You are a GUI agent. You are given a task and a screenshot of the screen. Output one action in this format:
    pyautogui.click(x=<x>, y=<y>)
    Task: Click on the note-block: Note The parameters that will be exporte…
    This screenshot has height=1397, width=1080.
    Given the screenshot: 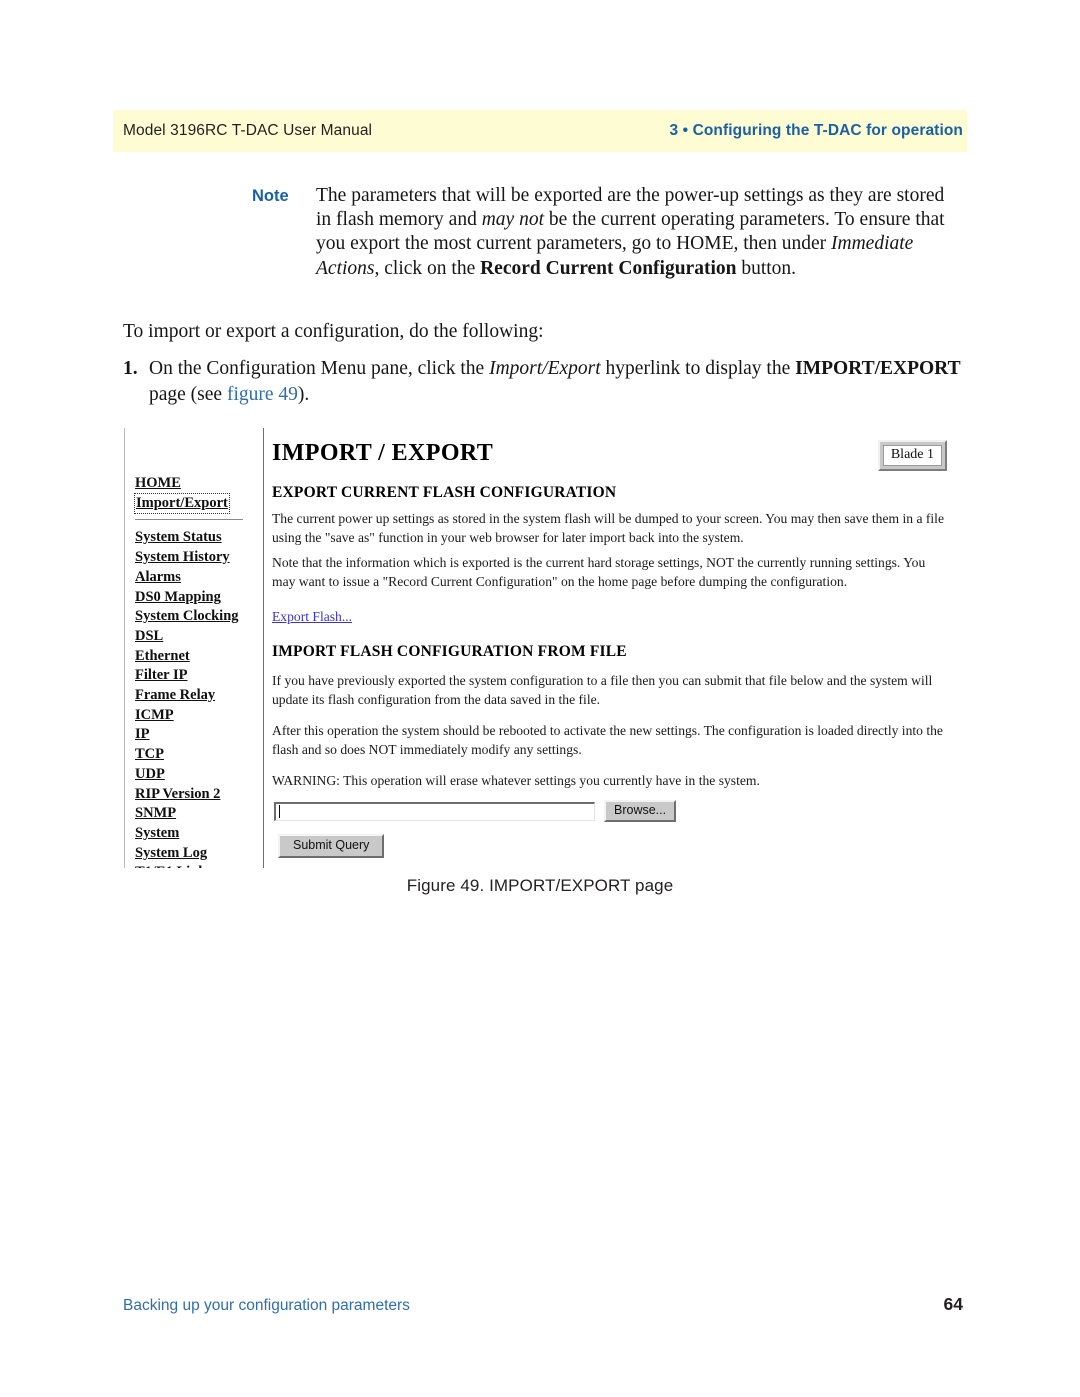 What is the action you would take?
    pyautogui.click(x=602, y=232)
    